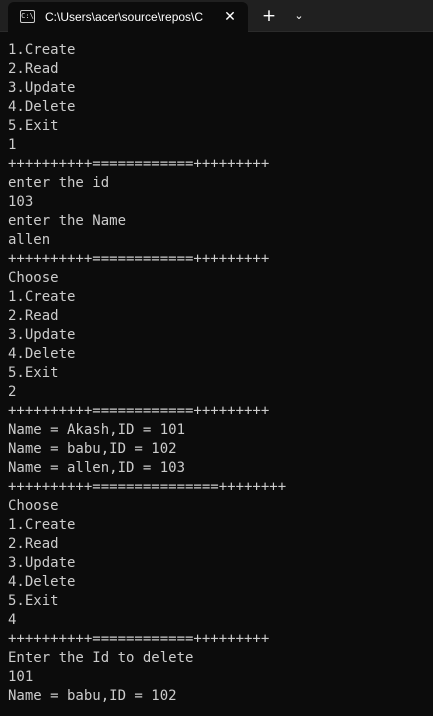 The height and width of the screenshot is (716, 433). I want to click on console-line: 101, so click(21, 677).